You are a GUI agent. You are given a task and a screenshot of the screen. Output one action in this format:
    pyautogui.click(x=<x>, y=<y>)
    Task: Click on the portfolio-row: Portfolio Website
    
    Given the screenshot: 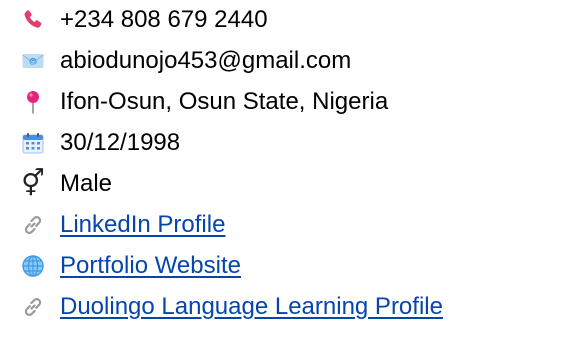 What is the action you would take?
    pyautogui.click(x=292, y=265)
    